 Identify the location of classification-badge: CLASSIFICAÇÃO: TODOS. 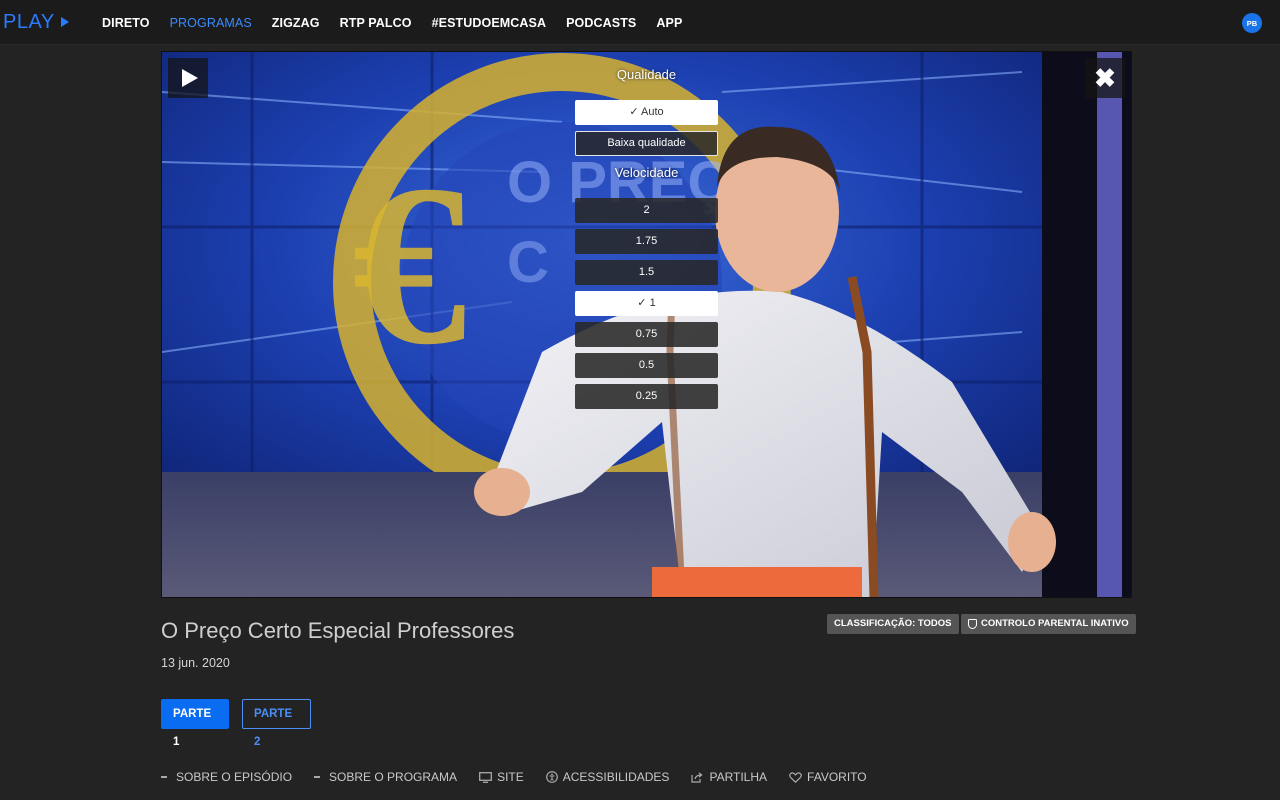
(893, 624).